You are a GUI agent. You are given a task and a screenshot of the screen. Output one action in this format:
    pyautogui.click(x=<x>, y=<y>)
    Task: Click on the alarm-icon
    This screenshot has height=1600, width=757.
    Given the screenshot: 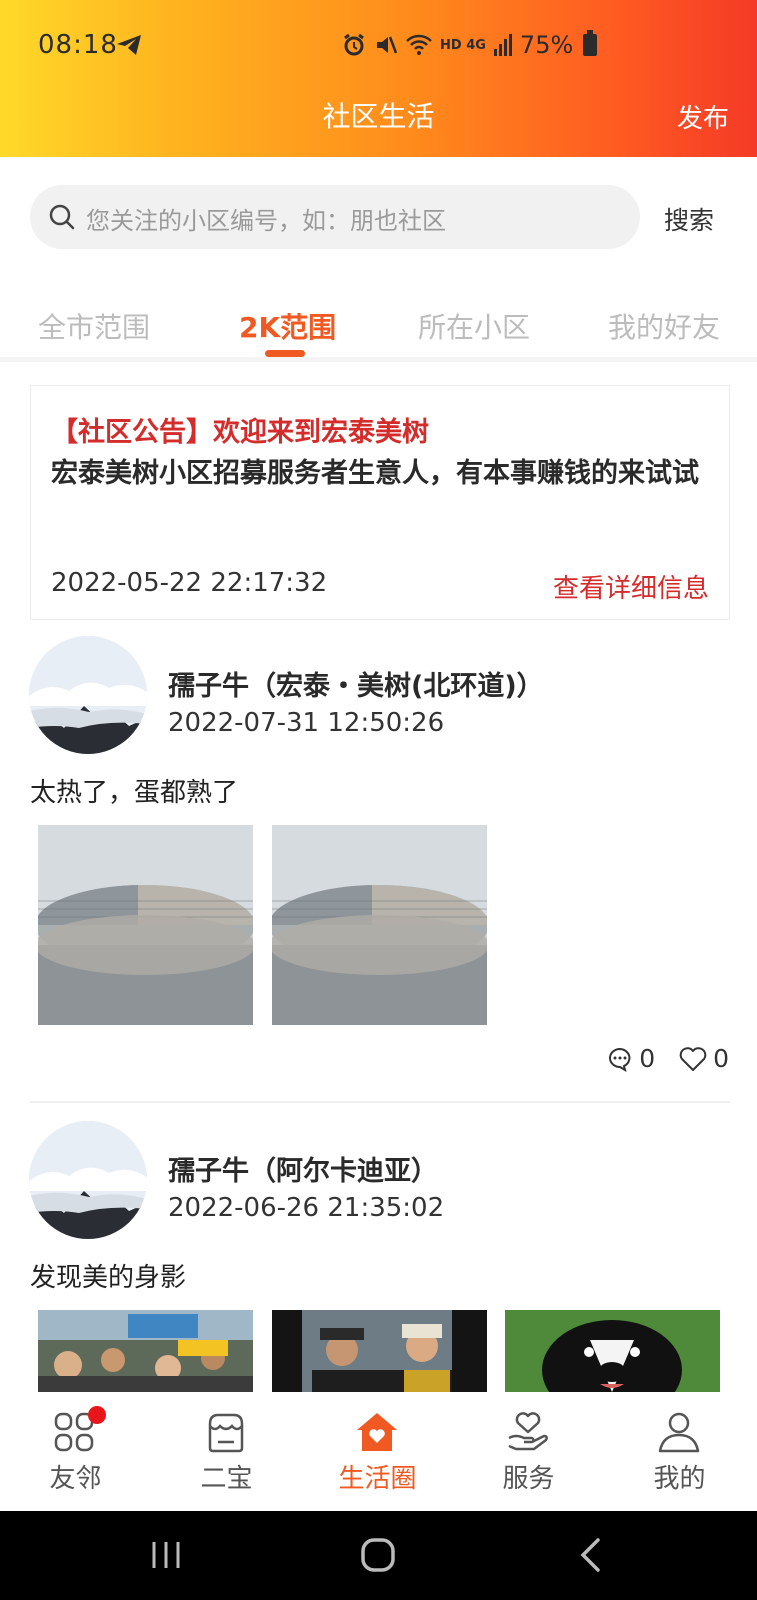 What is the action you would take?
    pyautogui.click(x=354, y=44)
    